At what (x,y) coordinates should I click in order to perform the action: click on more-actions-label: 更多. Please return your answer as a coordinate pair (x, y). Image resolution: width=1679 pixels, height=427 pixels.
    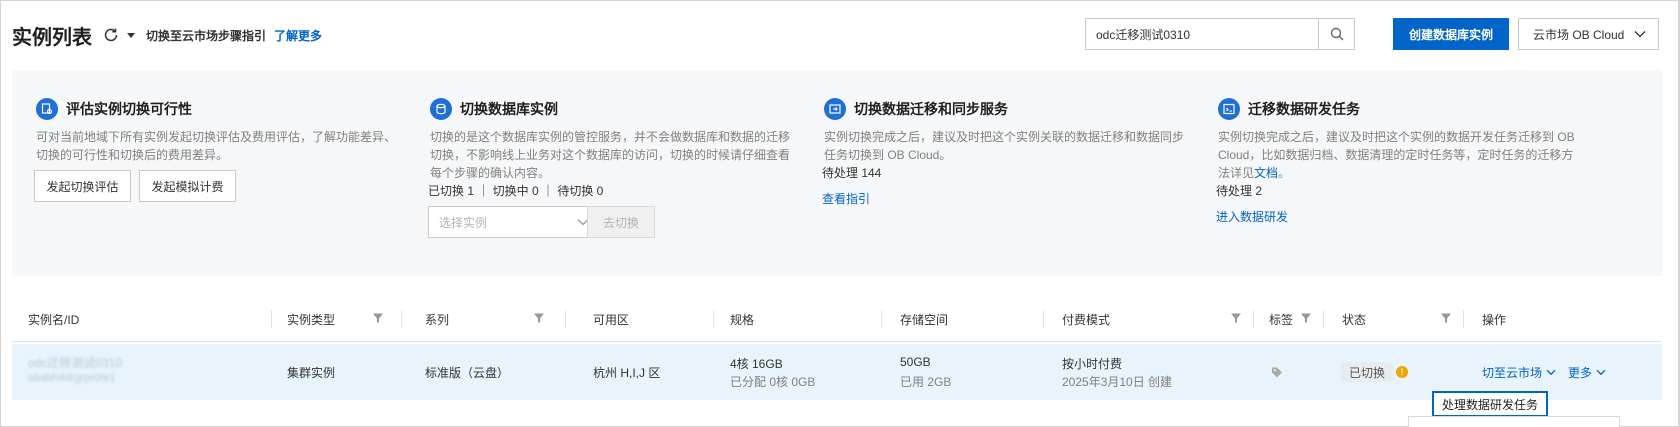
    Looking at the image, I should click on (1580, 373).